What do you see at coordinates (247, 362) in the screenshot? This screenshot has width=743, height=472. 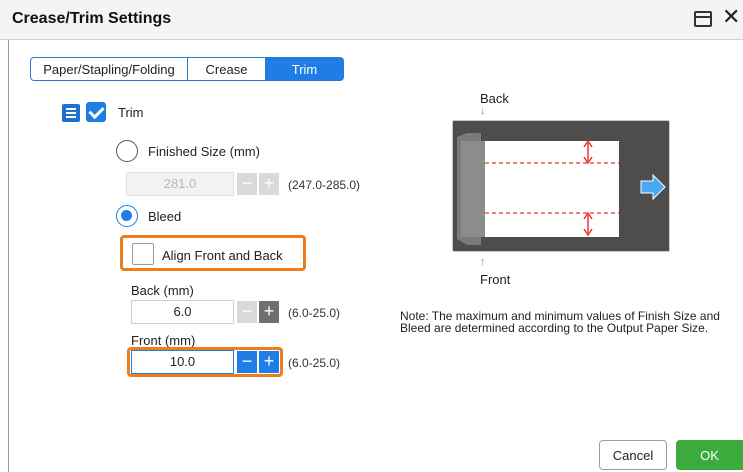 I see `front-minus-button: −` at bounding box center [247, 362].